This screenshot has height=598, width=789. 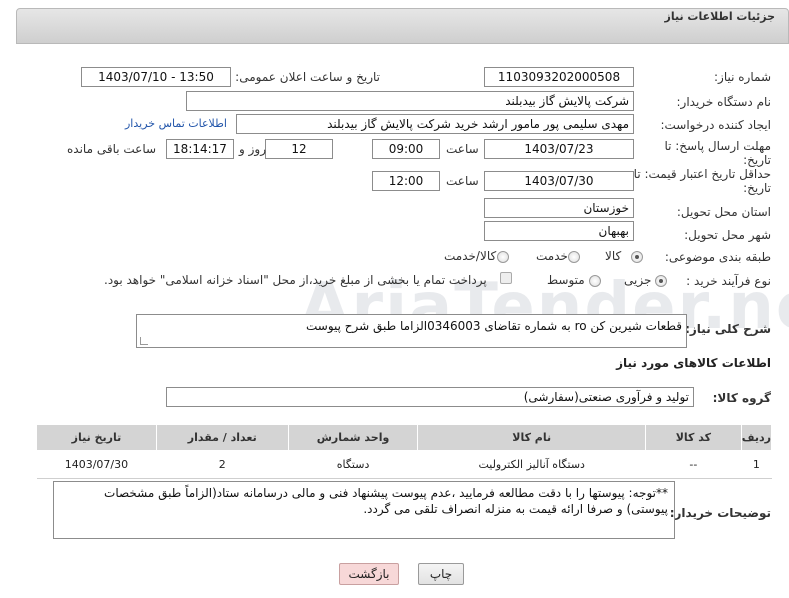 What do you see at coordinates (222, 437) in the screenshot?
I see `column-header-qty: تعداد / مقدار` at bounding box center [222, 437].